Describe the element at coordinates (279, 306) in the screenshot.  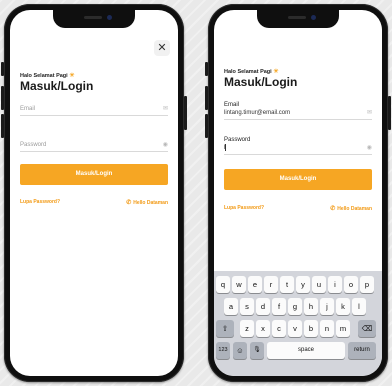
I see `key-f: f` at that location.